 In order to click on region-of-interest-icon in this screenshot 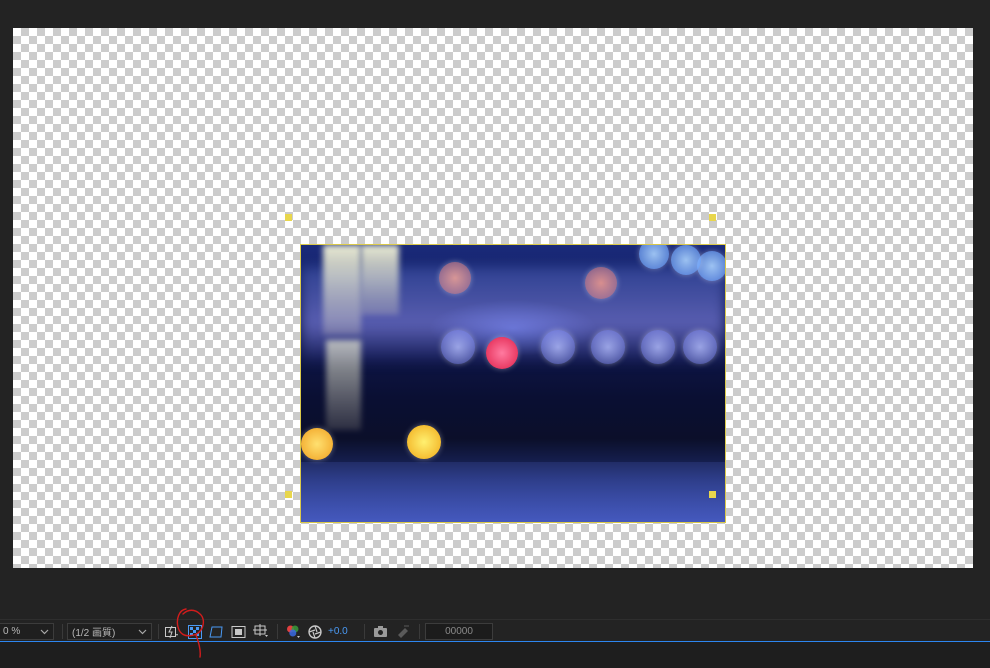, I will do `click(238, 631)`.